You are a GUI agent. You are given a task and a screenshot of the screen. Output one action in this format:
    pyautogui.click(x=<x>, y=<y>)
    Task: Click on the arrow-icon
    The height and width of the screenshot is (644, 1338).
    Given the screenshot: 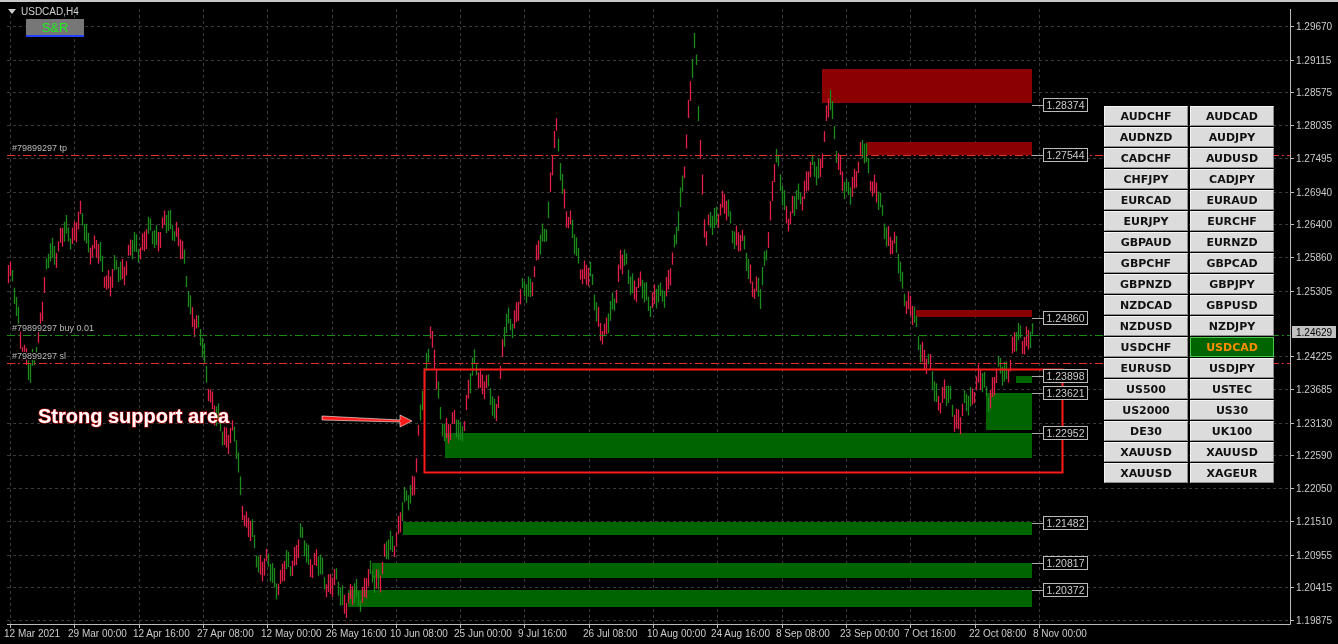 What is the action you would take?
    pyautogui.click(x=367, y=421)
    